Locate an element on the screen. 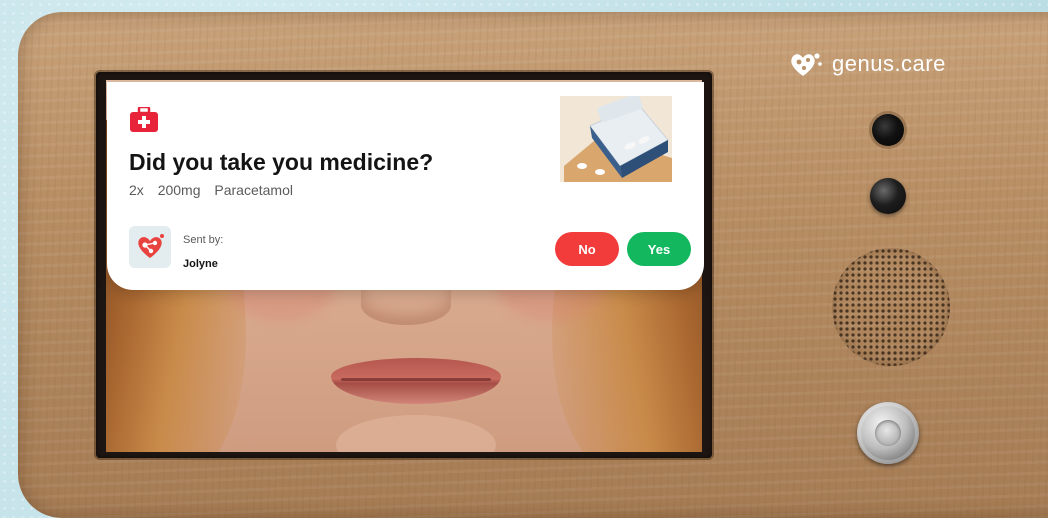 The height and width of the screenshot is (518, 1048). medical-kit-icon is located at coordinates (144, 119).